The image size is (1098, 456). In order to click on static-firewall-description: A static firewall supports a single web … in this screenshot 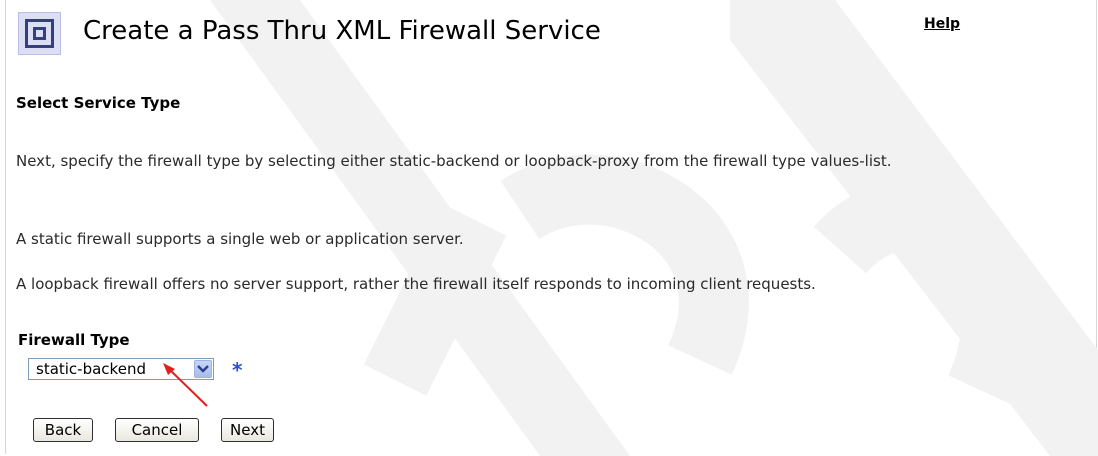, I will do `click(240, 239)`.